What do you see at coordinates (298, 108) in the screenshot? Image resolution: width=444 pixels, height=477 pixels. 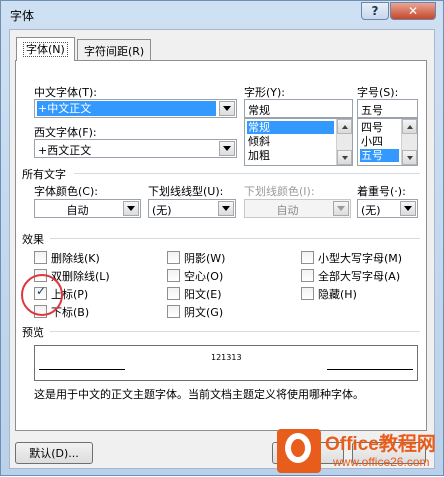 I see `font-style-input: 常规` at bounding box center [298, 108].